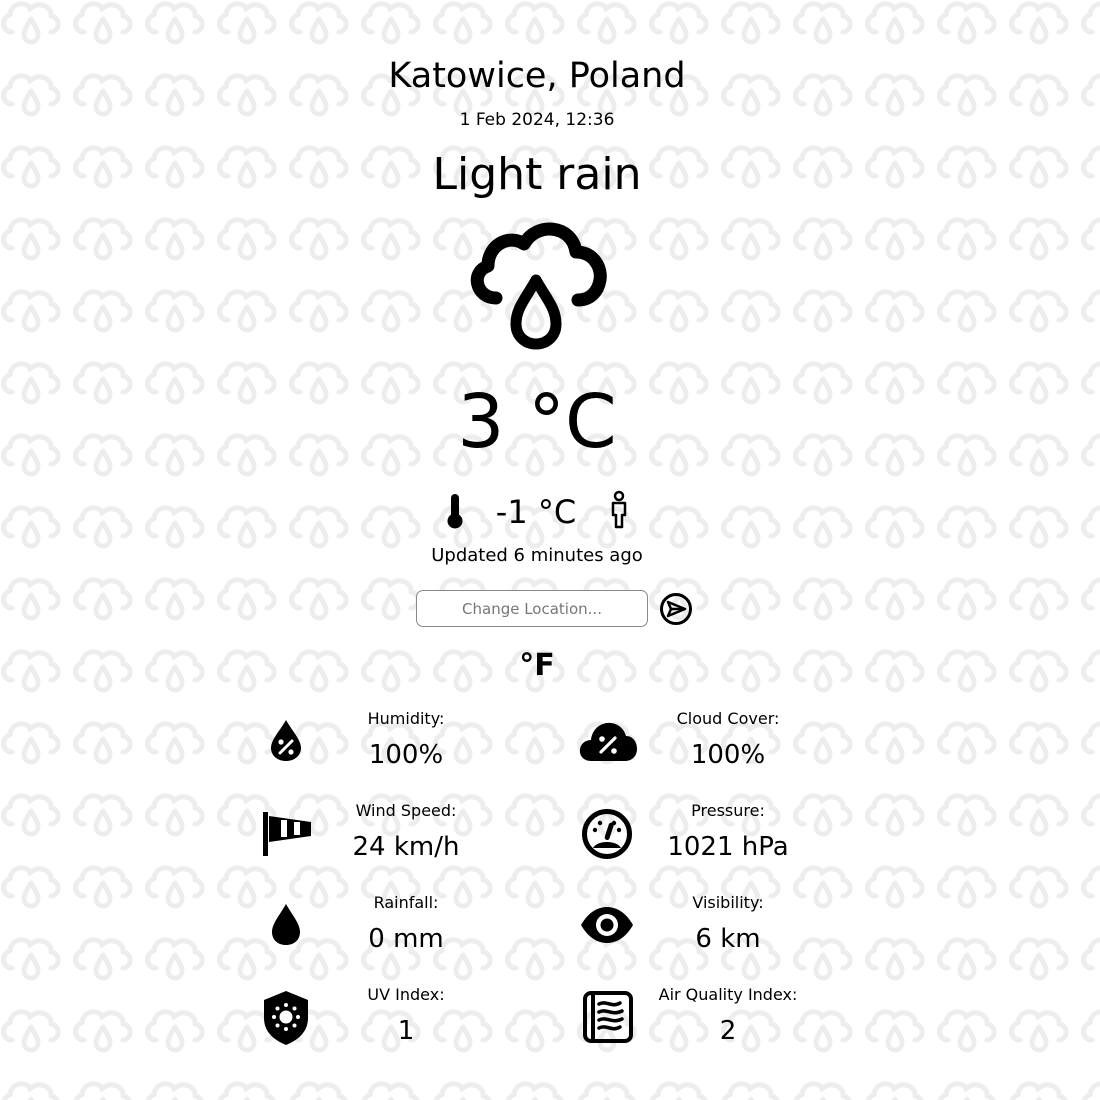  Describe the element at coordinates (286, 1018) in the screenshot. I see `shield-sun-icon` at that location.